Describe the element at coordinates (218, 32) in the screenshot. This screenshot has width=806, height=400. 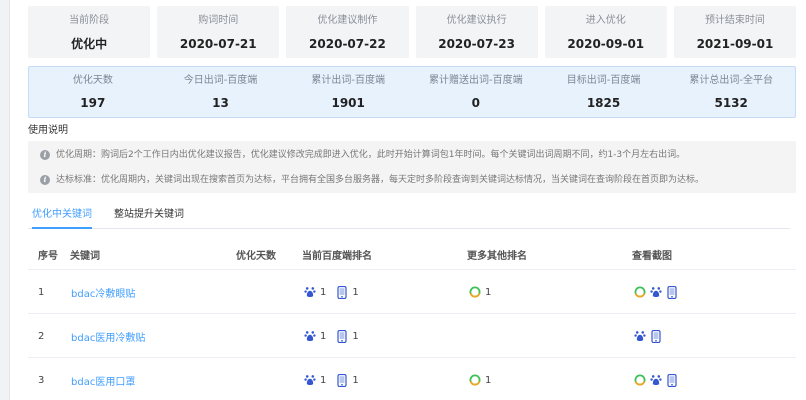
I see `stage-card-purchase: 购词时间 2020-07-21` at that location.